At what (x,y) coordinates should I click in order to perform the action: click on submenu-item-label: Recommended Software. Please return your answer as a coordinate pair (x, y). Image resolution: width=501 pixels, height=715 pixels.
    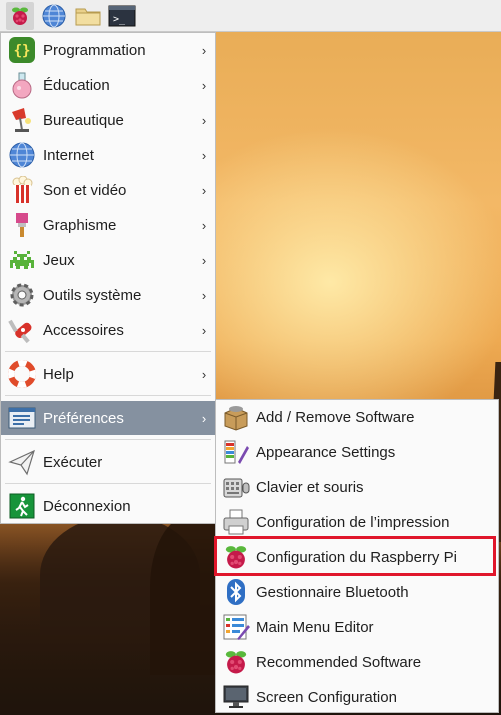
    Looking at the image, I should click on (339, 662).